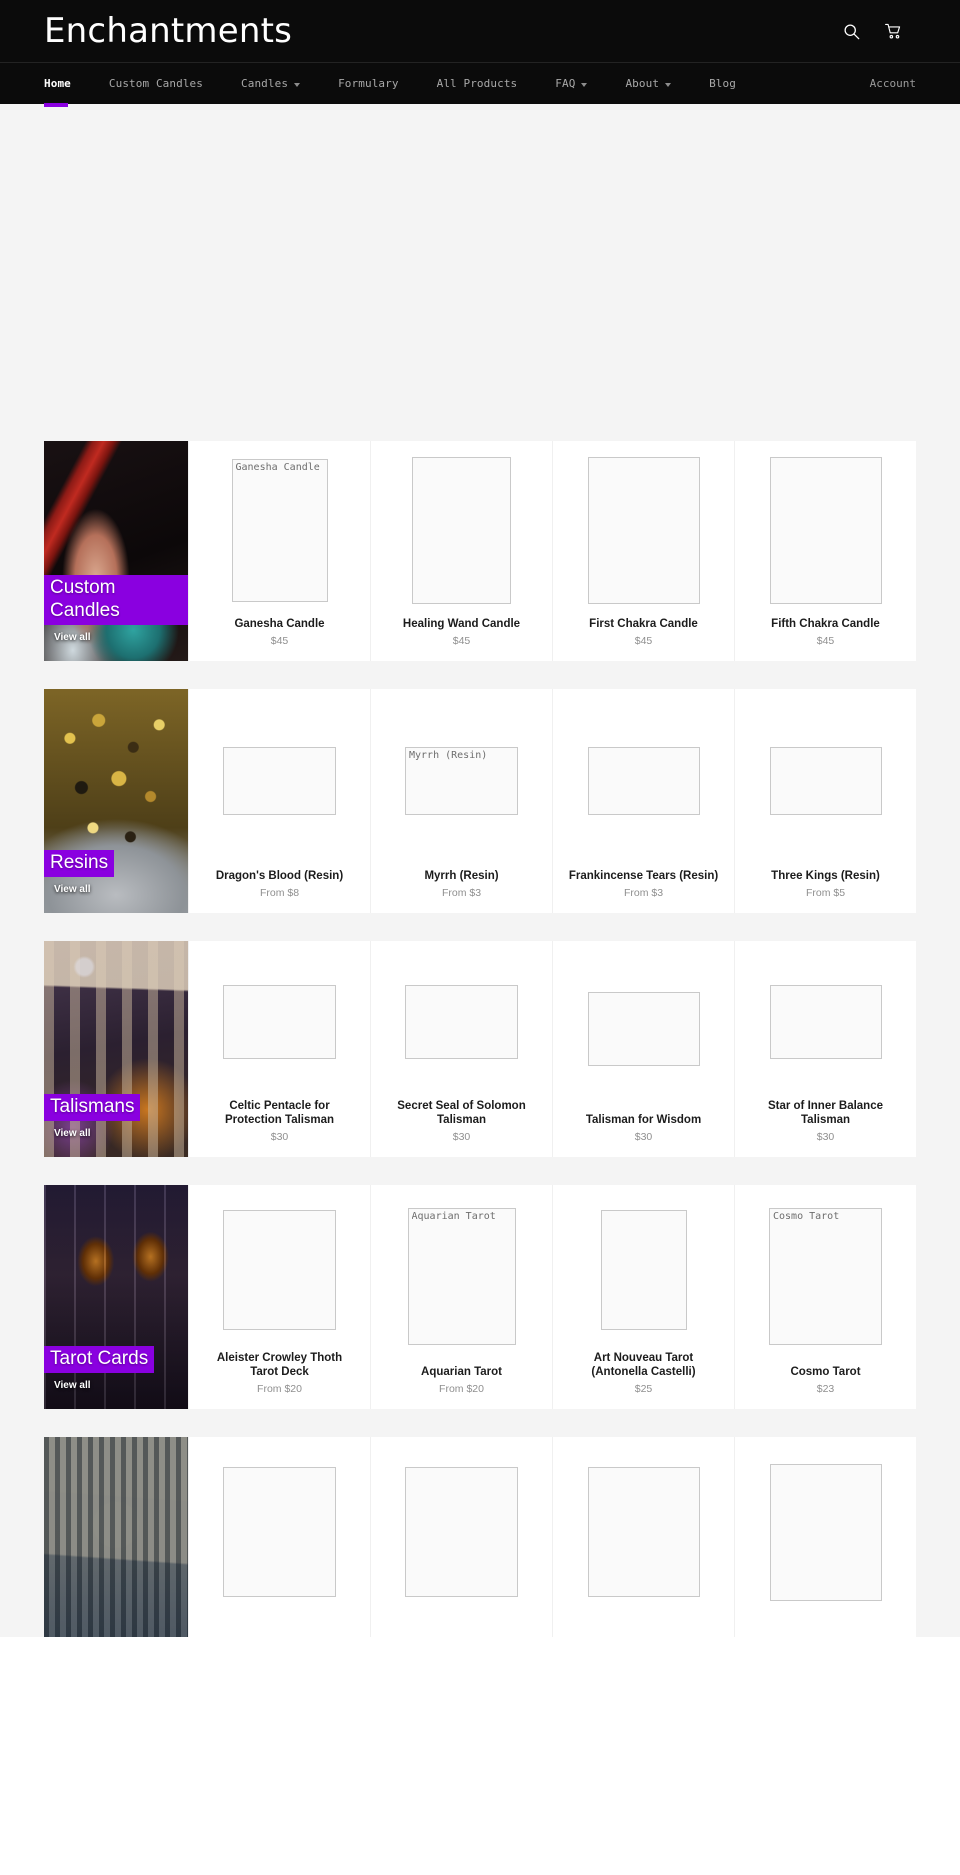 Image resolution: width=960 pixels, height=1875 pixels. I want to click on product-card: Frankincense Tears (Resin) From $3, so click(643, 801).